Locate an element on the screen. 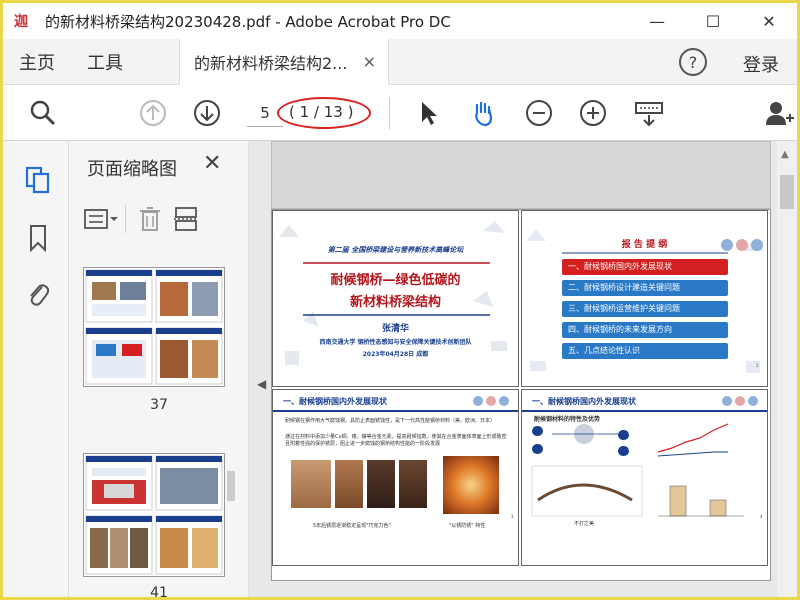  photo-caption-2: "以锈防锈" 特性 is located at coordinates (467, 526).